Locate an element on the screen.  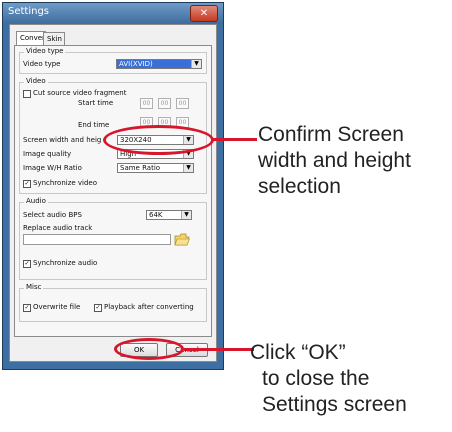
note1-line2: width and height is located at coordinates (334, 160).